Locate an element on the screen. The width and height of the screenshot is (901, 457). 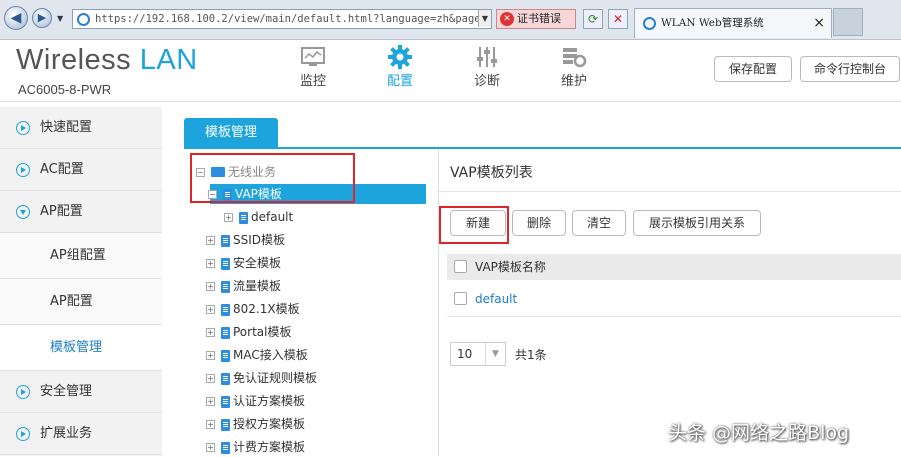
back-button: ◀ is located at coordinates (16, 18).